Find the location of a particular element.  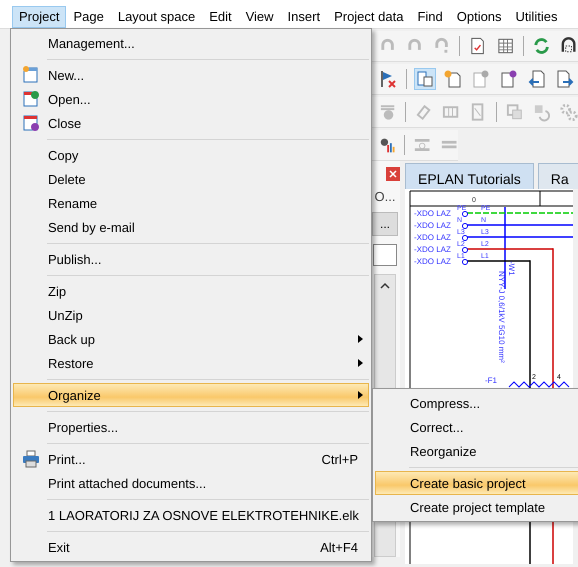

menu-item-label: Restore is located at coordinates (71, 363).